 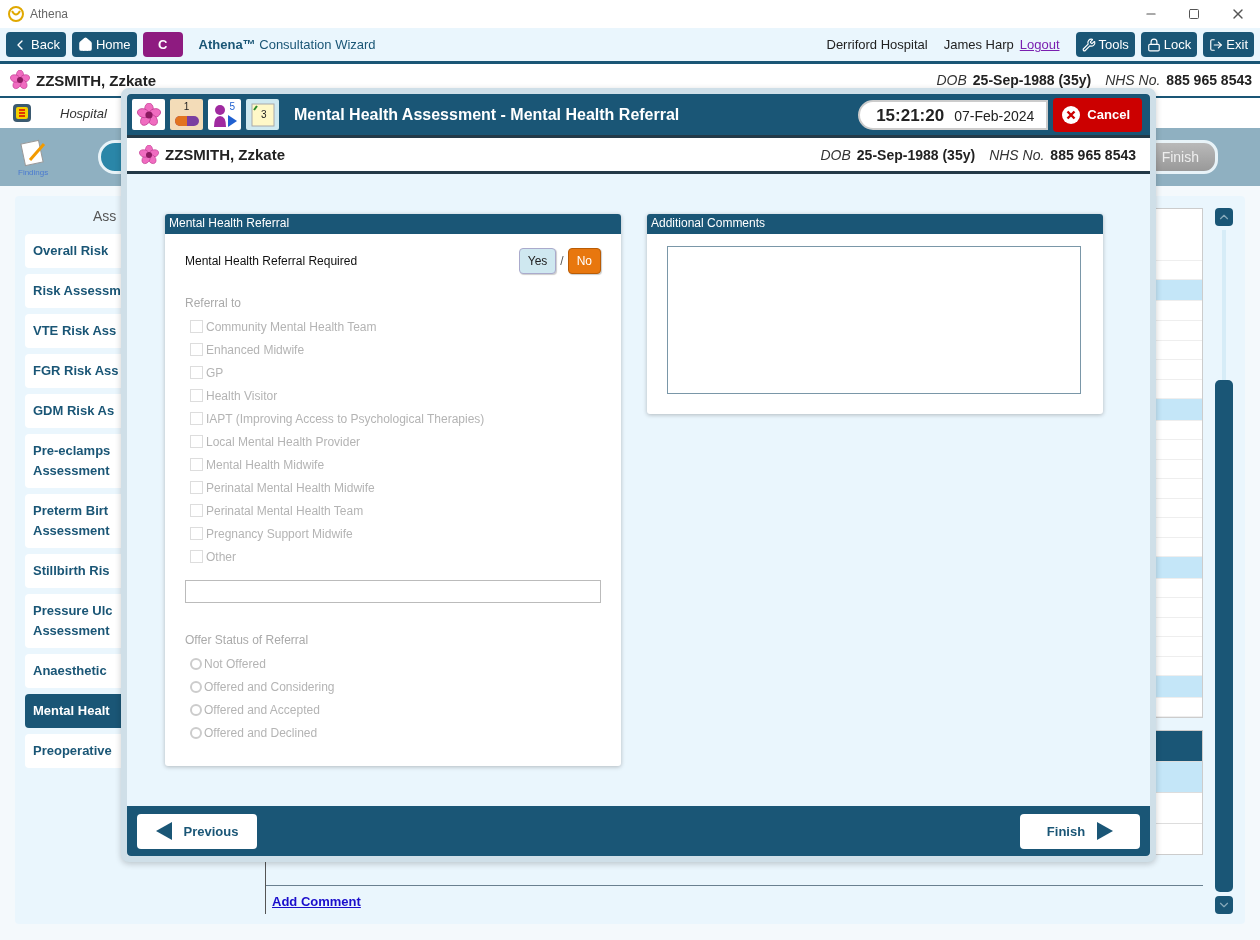 I want to click on checkbox-label: GP, so click(x=215, y=372).